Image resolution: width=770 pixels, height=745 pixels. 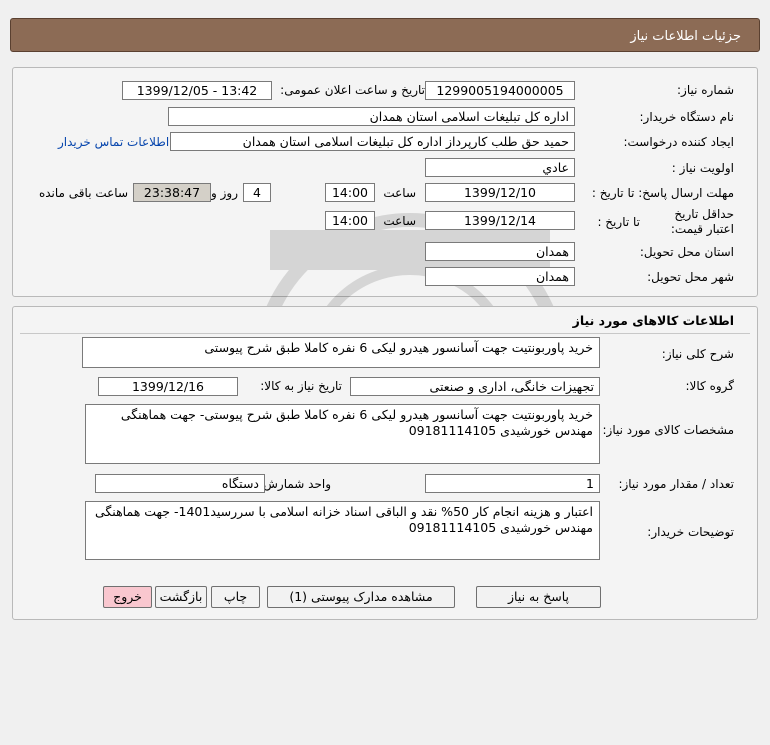 What do you see at coordinates (618, 222) in the screenshot?
I see `validity-to-label: تا تاریخ :` at bounding box center [618, 222].